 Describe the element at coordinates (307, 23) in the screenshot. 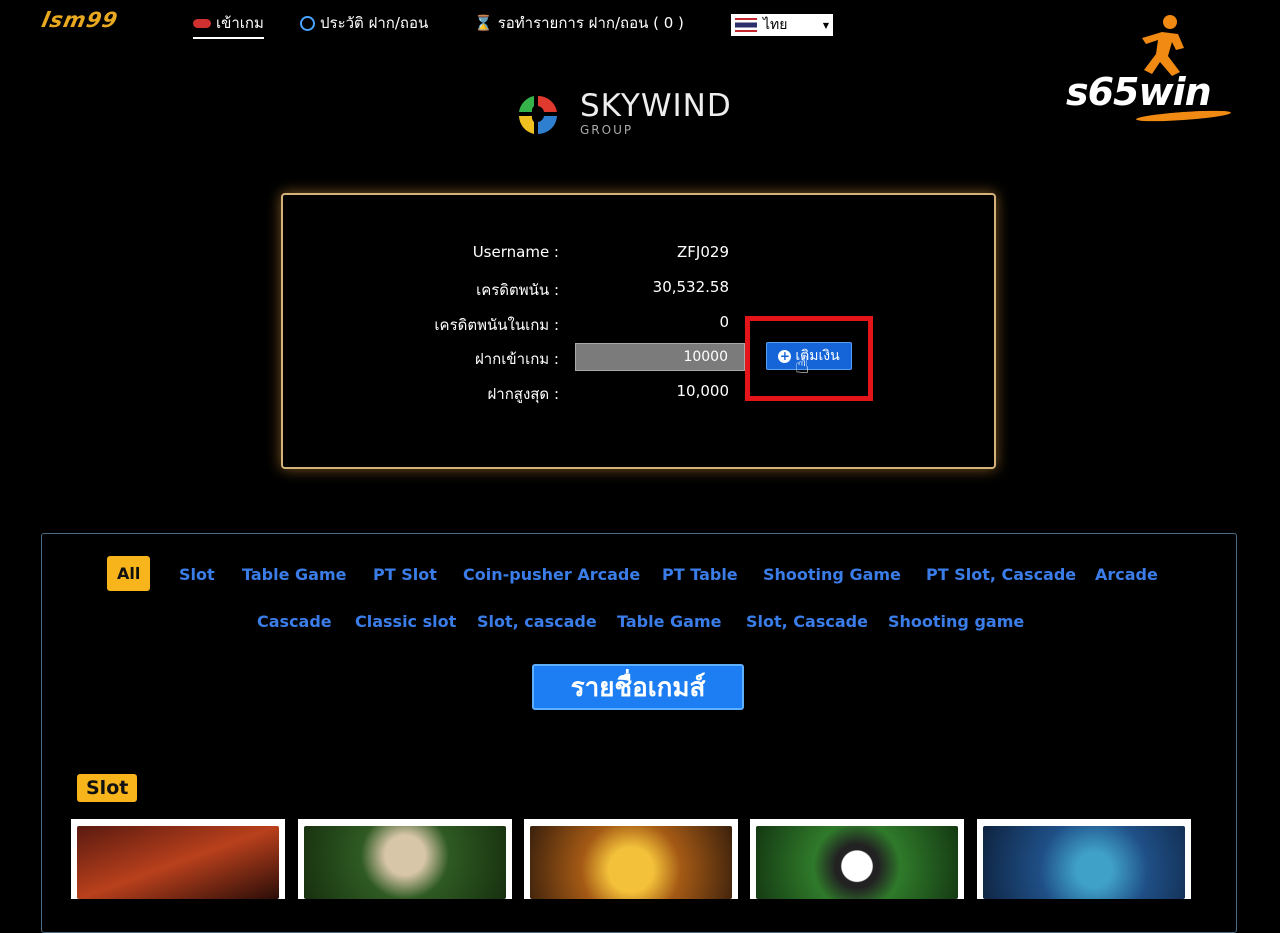

I see `history-icon` at that location.